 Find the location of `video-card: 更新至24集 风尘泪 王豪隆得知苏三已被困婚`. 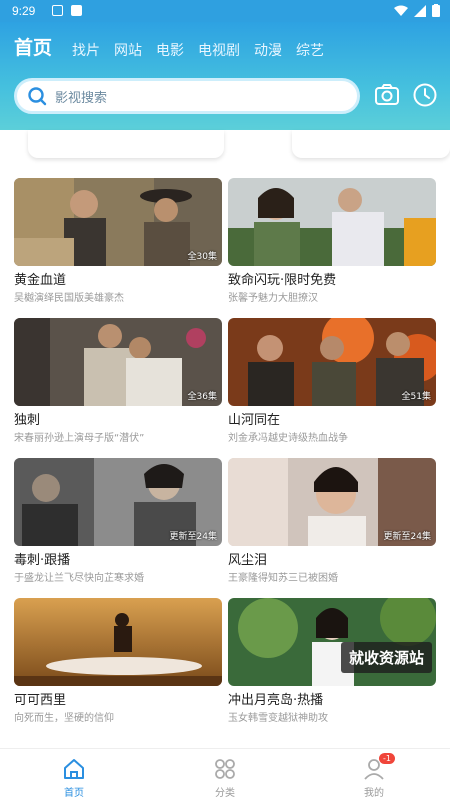

video-card: 更新至24集 风尘泪 王豪隆得知苏三已被困婚 is located at coordinates (332, 521).